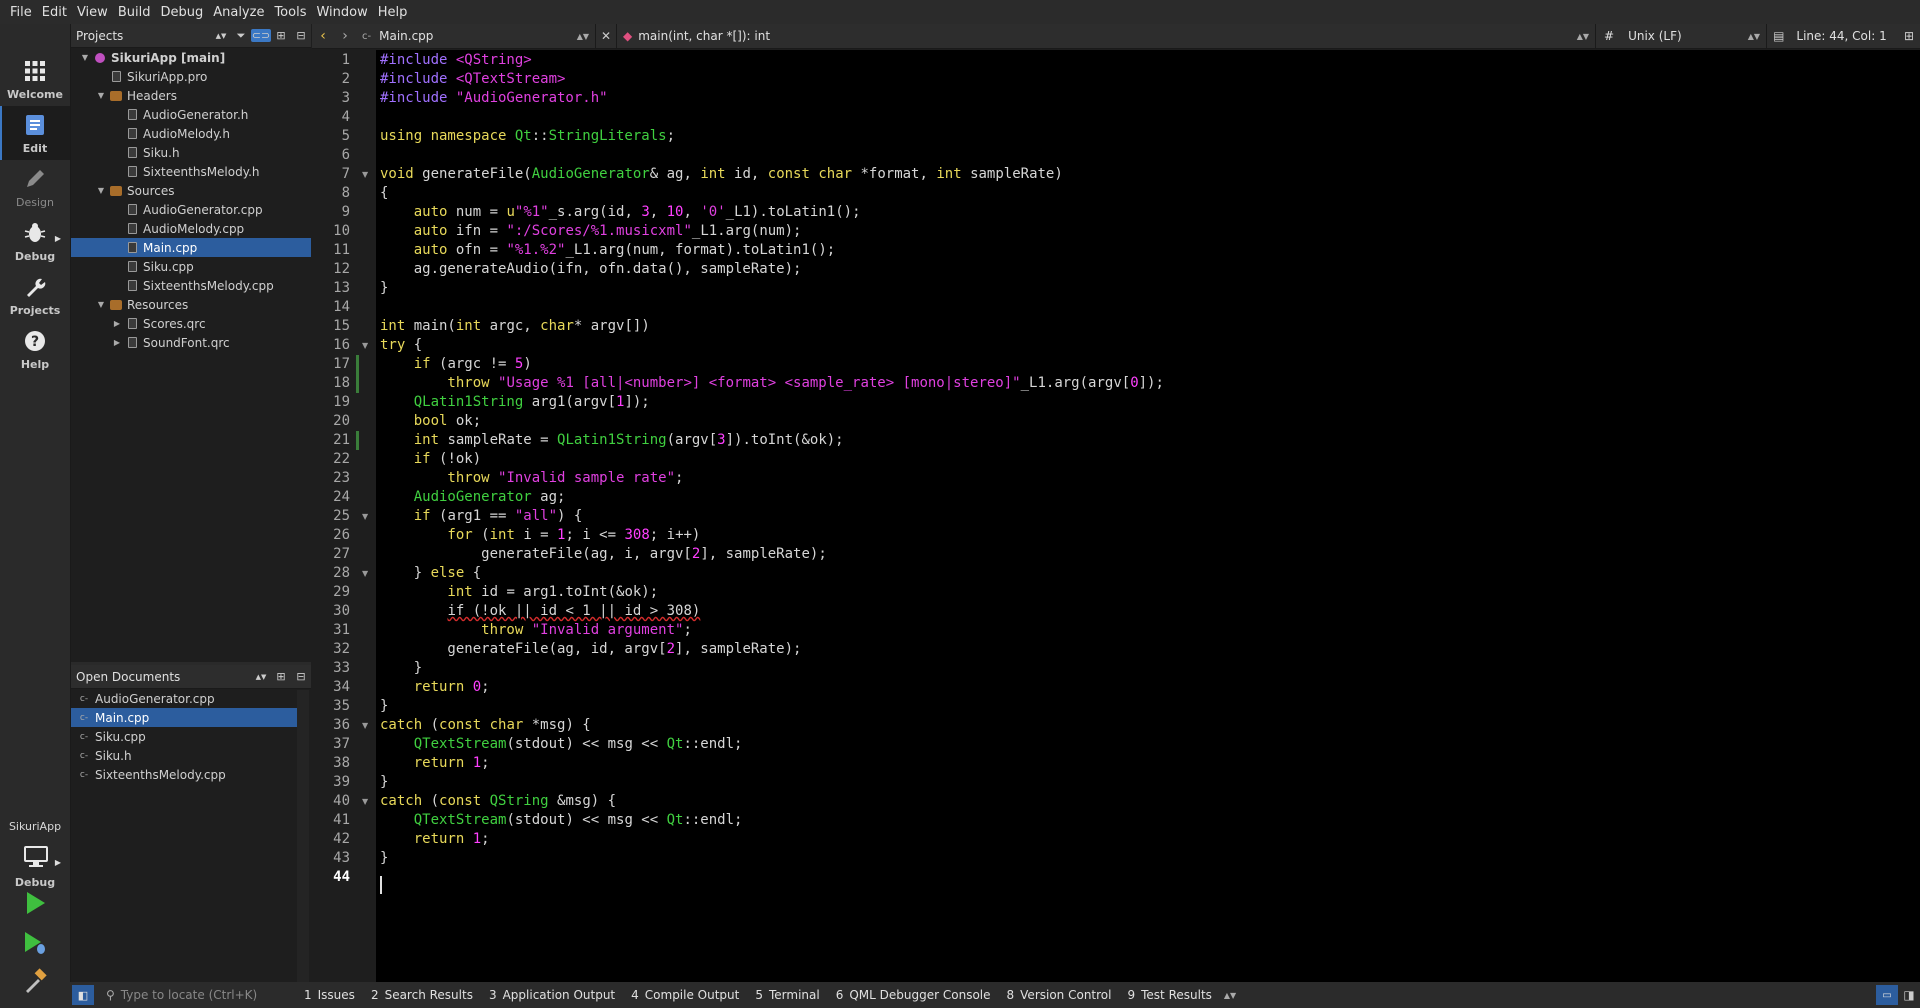  I want to click on link-icon: ⊂⊃, so click(261, 35).